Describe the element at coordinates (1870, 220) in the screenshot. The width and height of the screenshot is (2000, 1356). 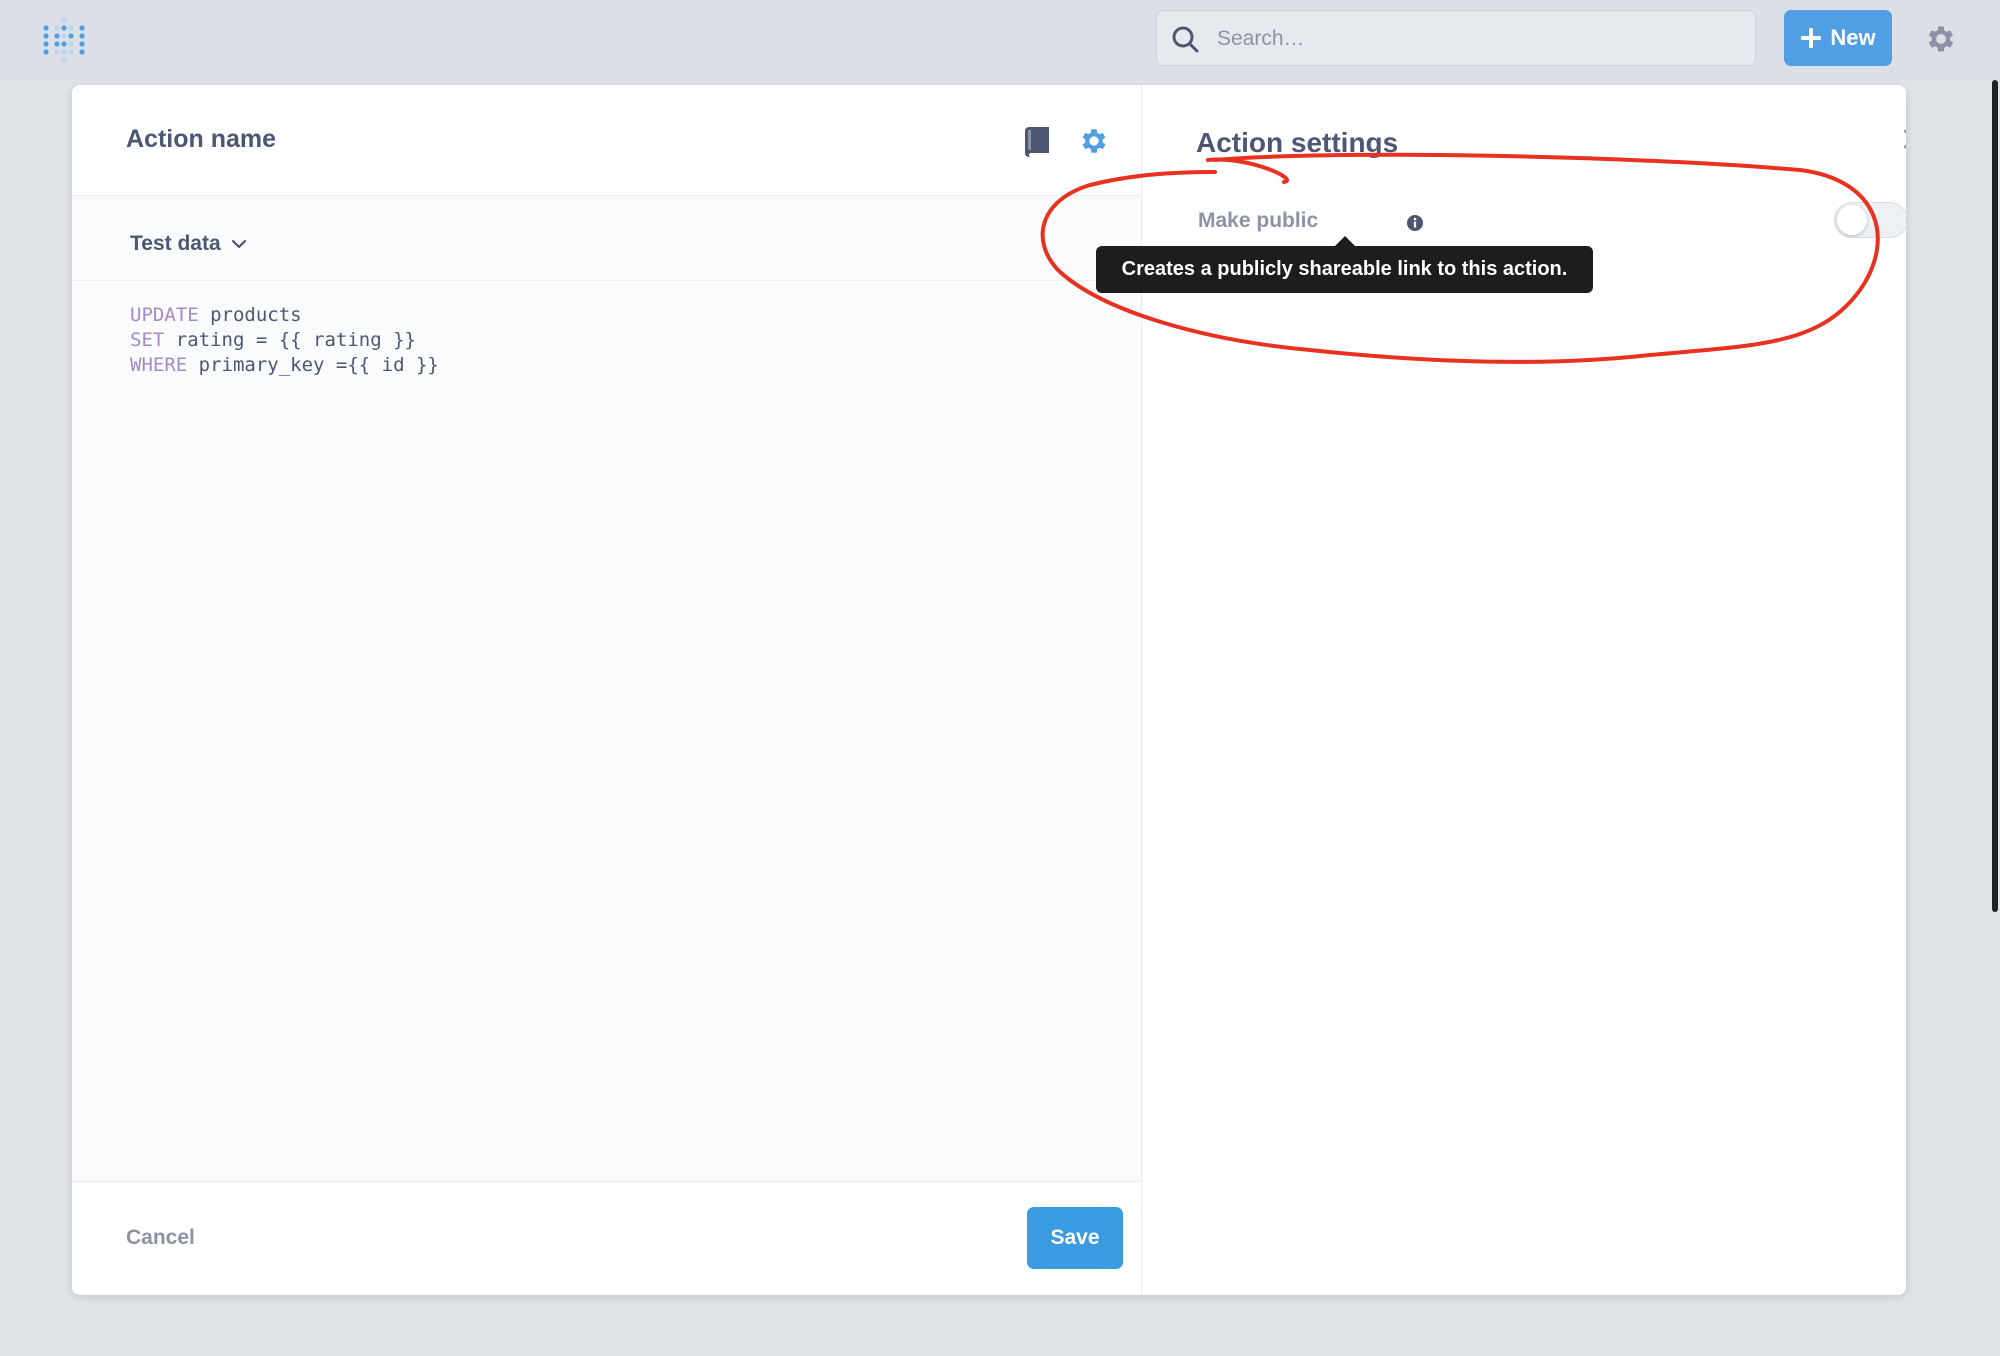
I see `make-public-toggle` at that location.